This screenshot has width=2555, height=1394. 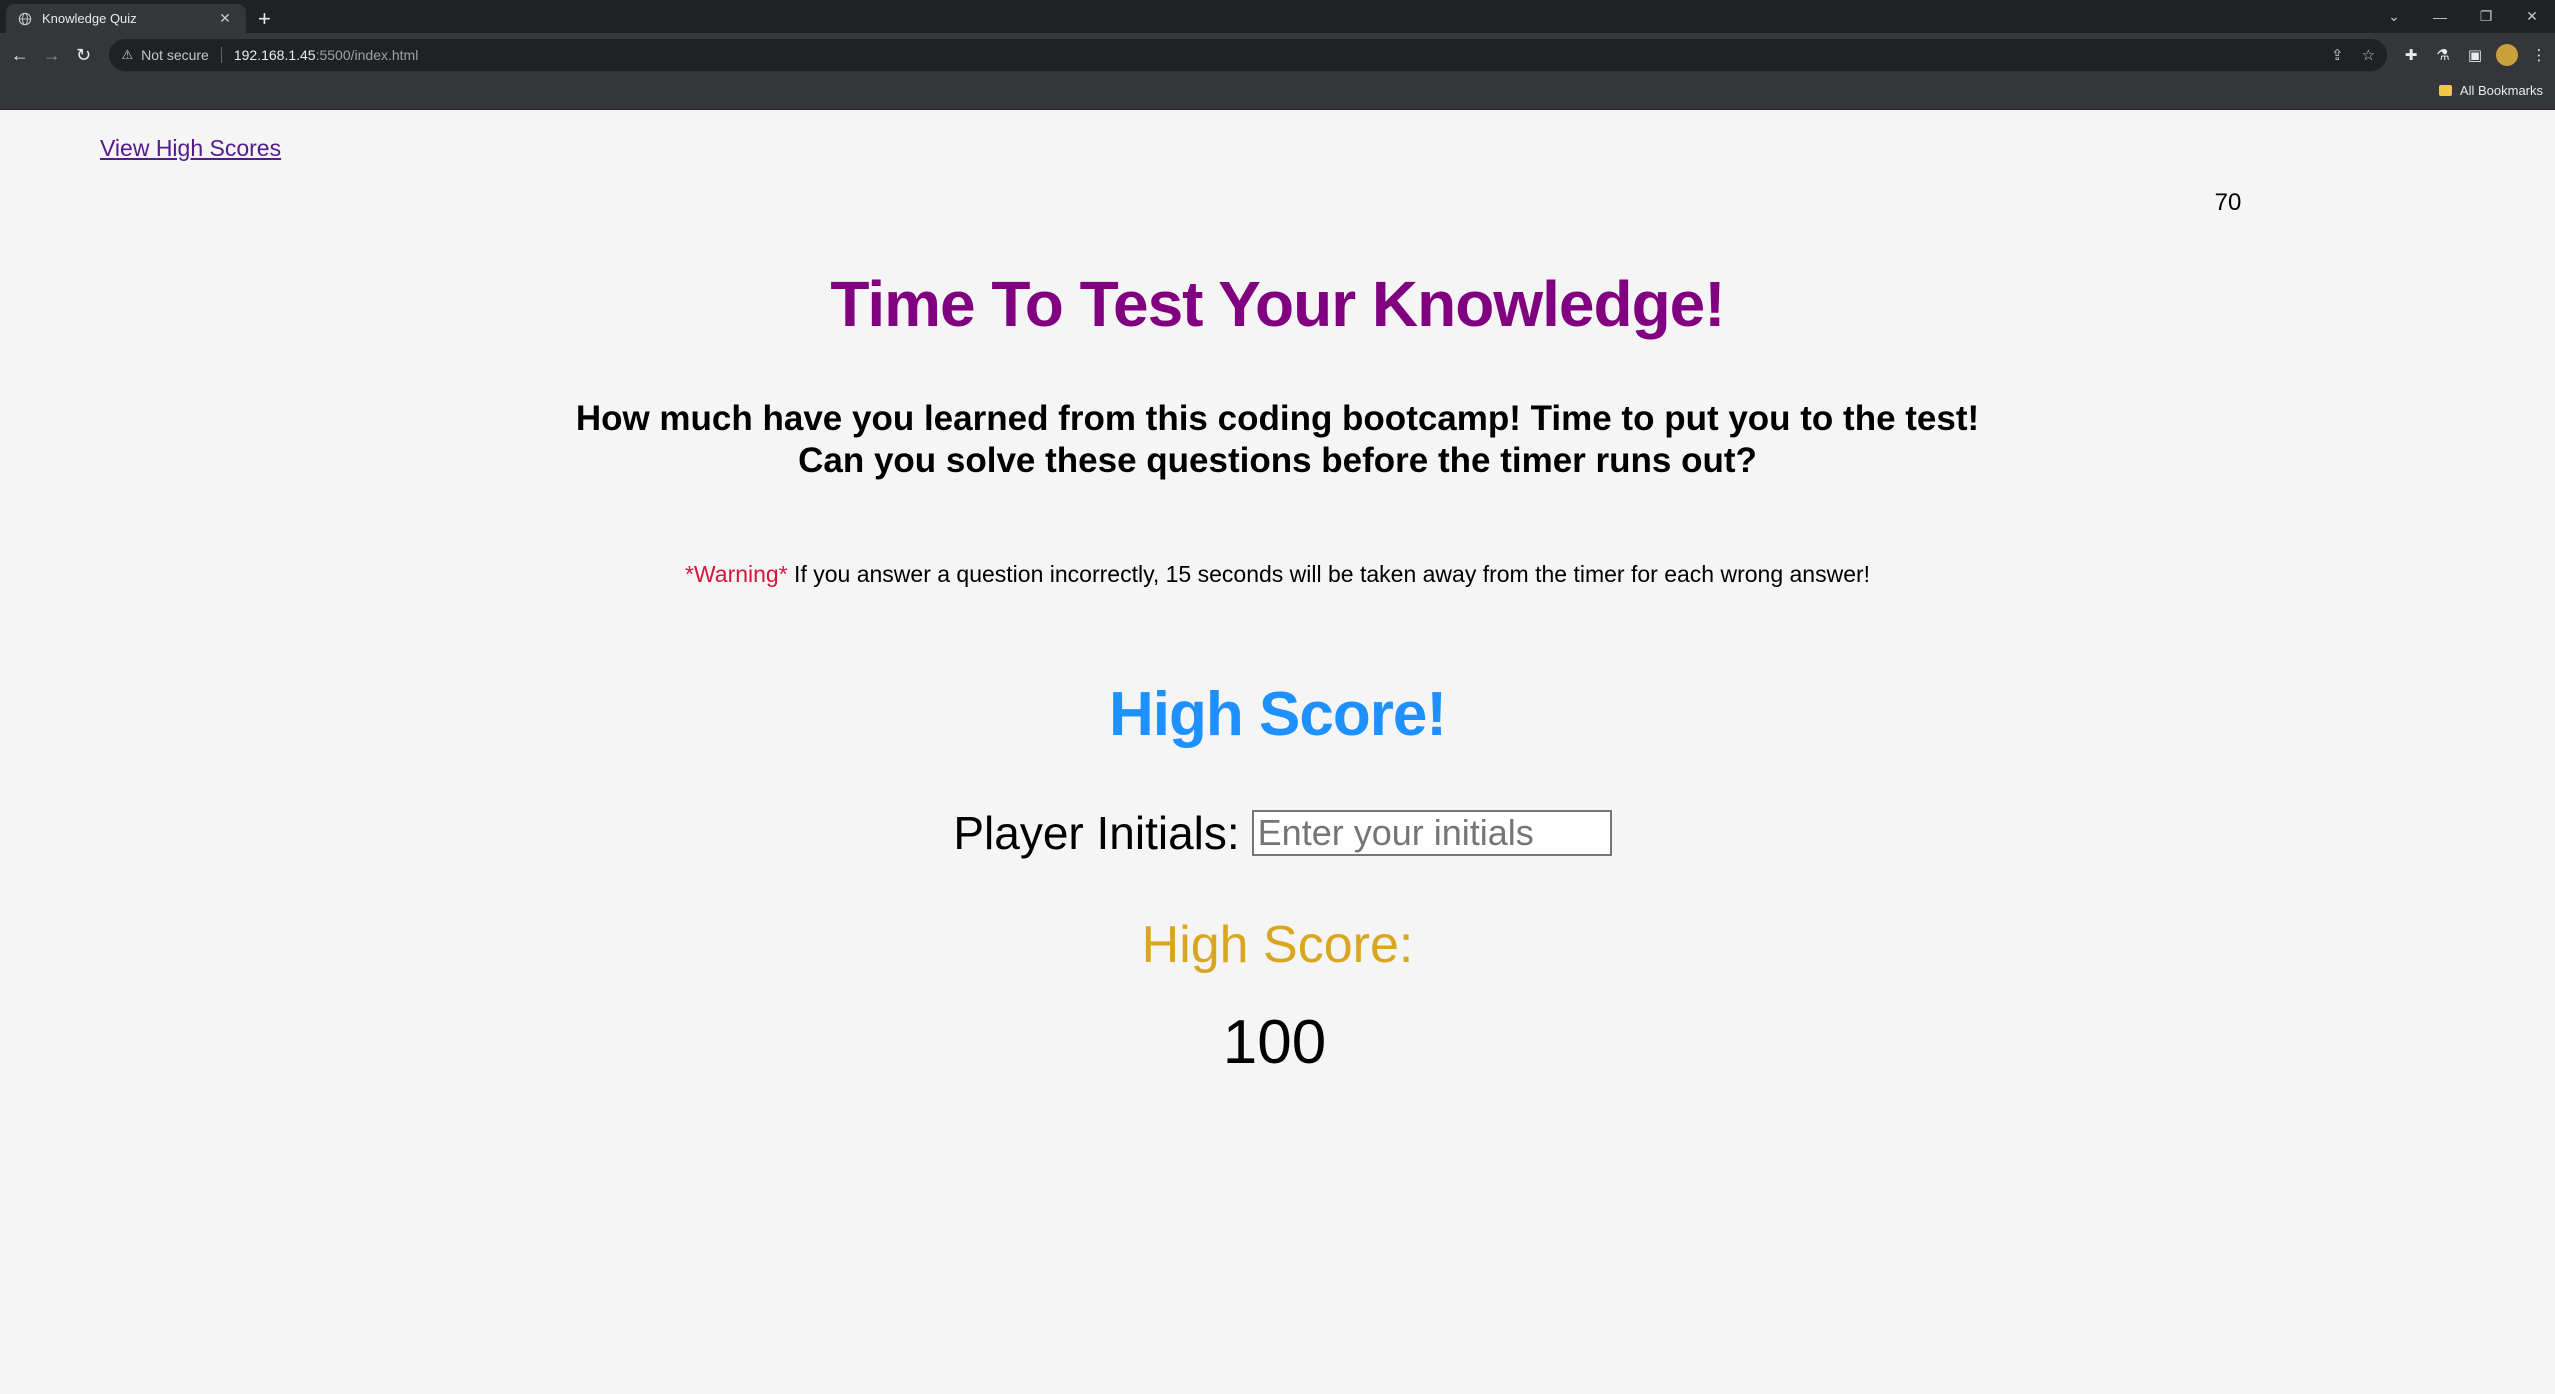 I want to click on initials-label: Player Initials:, so click(x=1096, y=833).